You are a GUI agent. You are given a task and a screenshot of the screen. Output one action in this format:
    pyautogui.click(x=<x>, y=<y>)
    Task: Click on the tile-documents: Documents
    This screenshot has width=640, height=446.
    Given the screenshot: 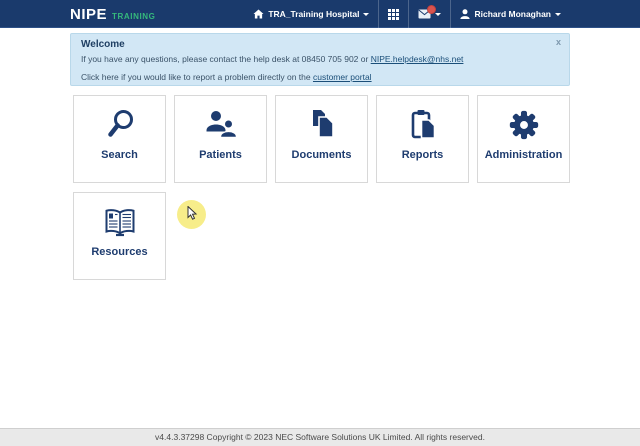 What is the action you would take?
    pyautogui.click(x=321, y=139)
    